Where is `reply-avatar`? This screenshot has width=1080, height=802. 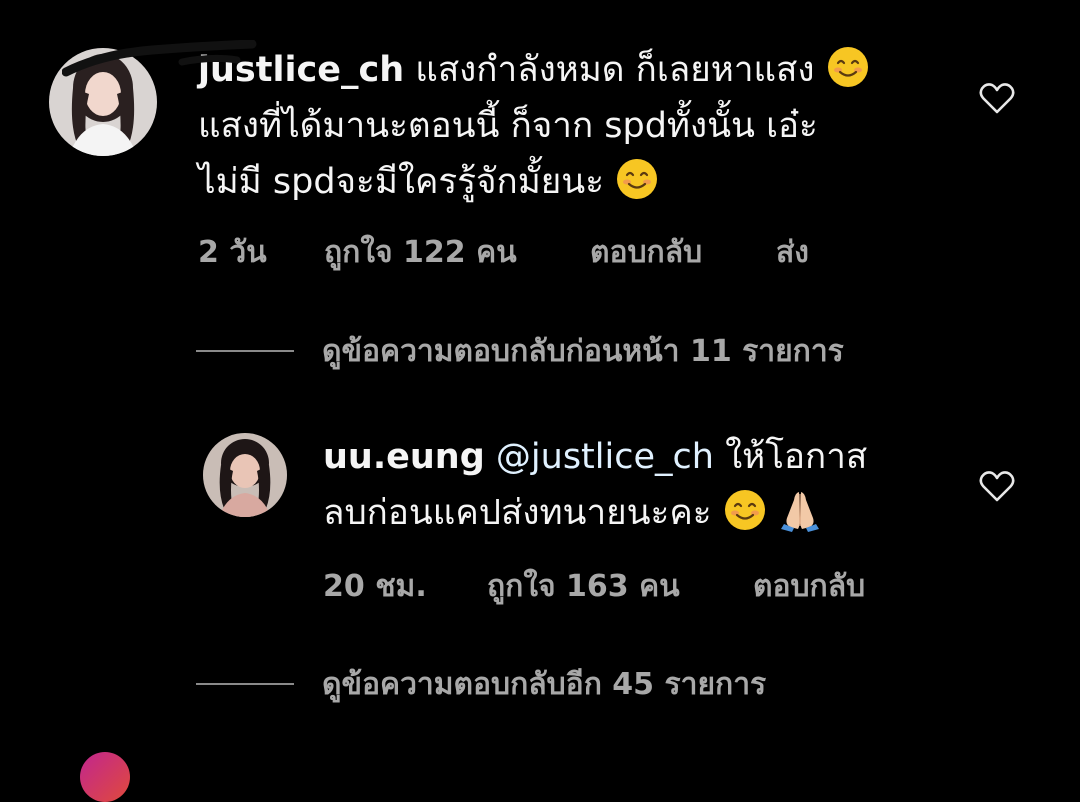
reply-avatar is located at coordinates (245, 475).